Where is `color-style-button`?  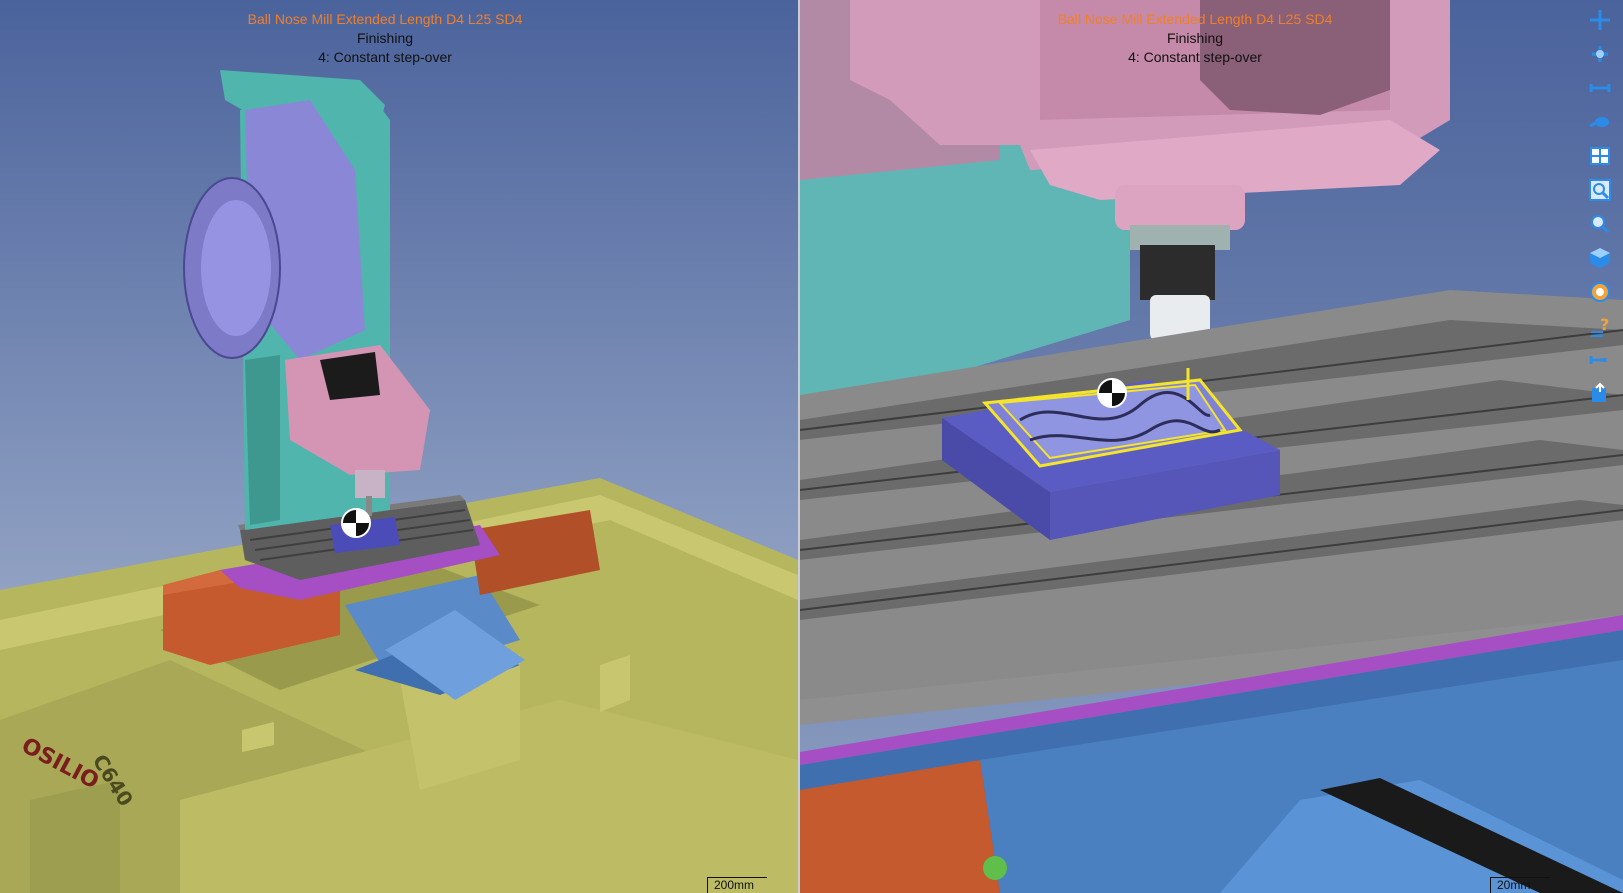 color-style-button is located at coordinates (1600, 292).